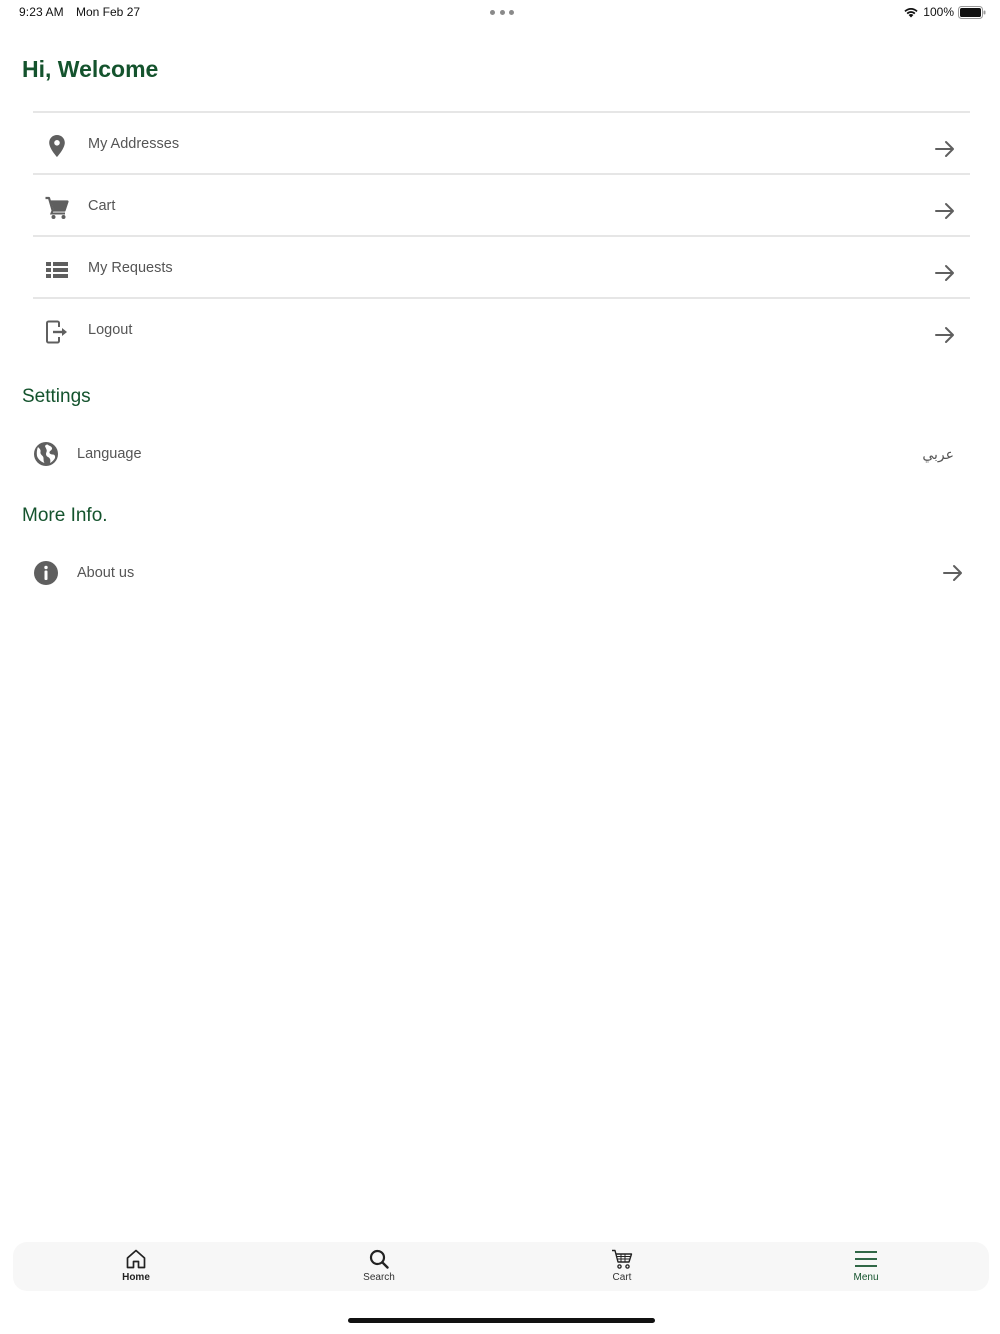  I want to click on settings-section-title: Settings, so click(56, 396).